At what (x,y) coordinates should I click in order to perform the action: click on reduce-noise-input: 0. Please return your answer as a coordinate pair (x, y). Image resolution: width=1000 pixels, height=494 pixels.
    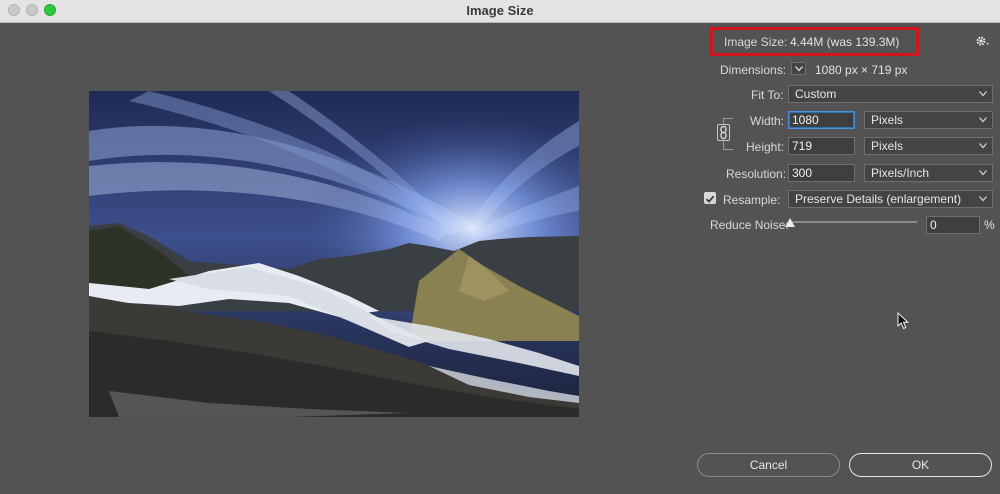
    Looking at the image, I should click on (953, 225).